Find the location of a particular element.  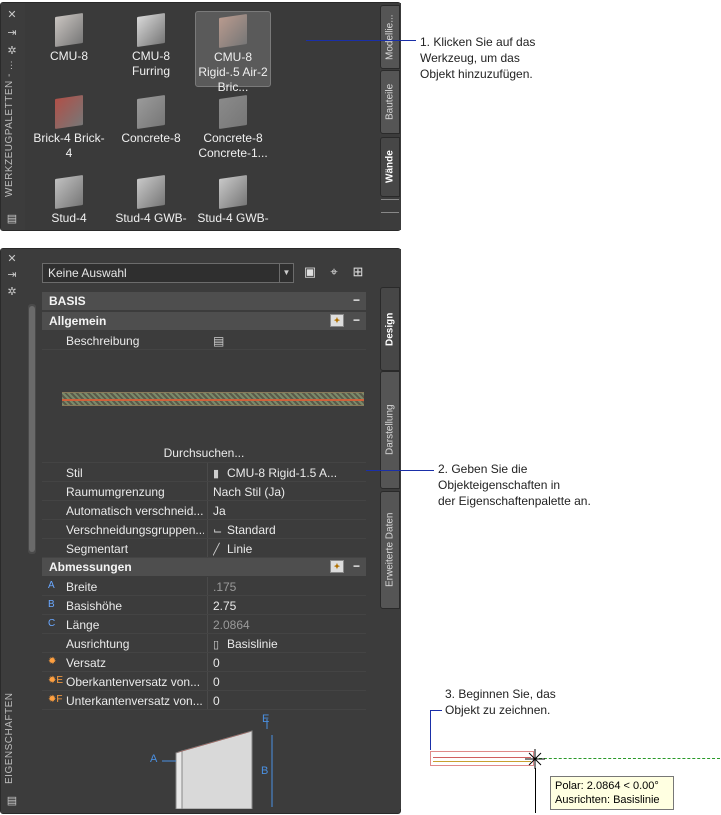

tab-bauteile: Bauteile is located at coordinates (390, 102).